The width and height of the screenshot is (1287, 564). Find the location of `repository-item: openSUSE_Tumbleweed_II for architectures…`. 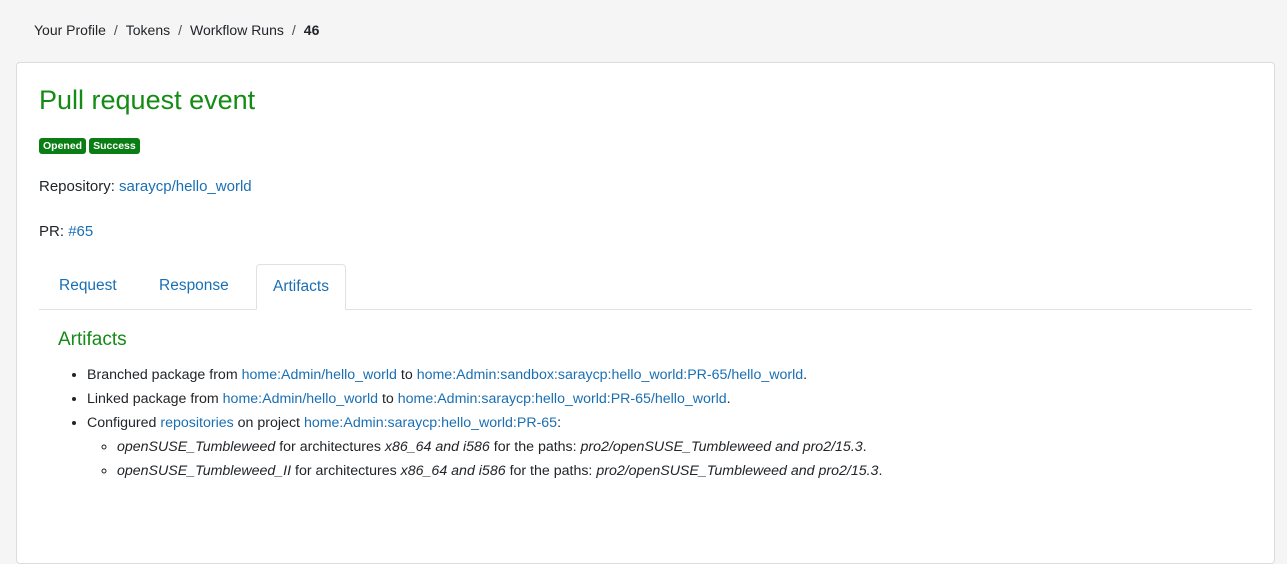

repository-item: openSUSE_Tumbleweed_II for architectures… is located at coordinates (499, 471).